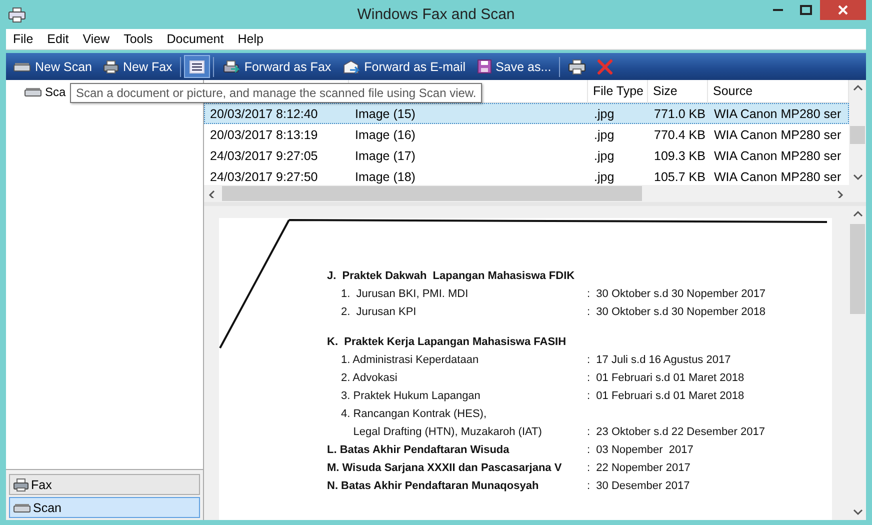  I want to click on tooltip: Scan a document or picture, and manage the scanned file using Scan view., so click(276, 93).